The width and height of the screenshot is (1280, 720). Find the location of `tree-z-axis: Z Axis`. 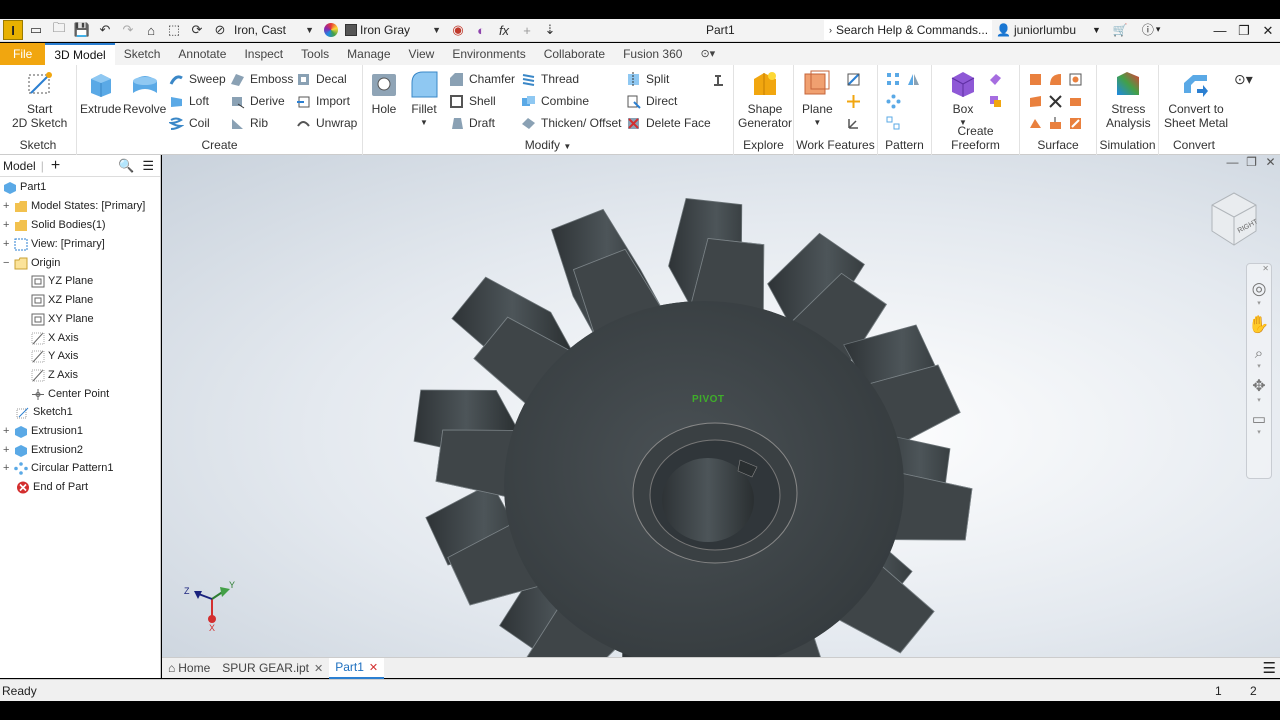

tree-z-axis: Z Axis is located at coordinates (54, 375).